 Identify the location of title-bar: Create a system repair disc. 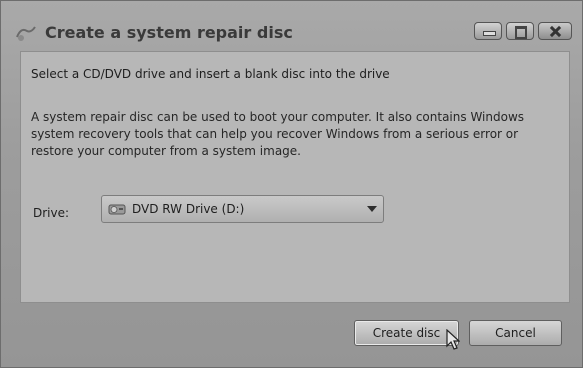
(291, 26).